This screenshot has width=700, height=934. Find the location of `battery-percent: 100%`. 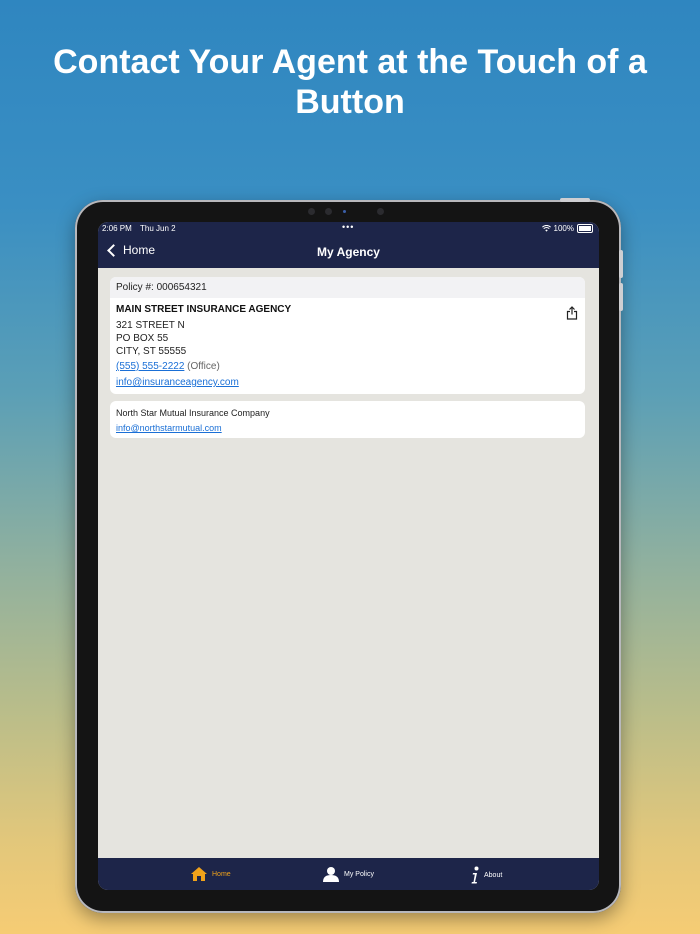

battery-percent: 100% is located at coordinates (563, 228).